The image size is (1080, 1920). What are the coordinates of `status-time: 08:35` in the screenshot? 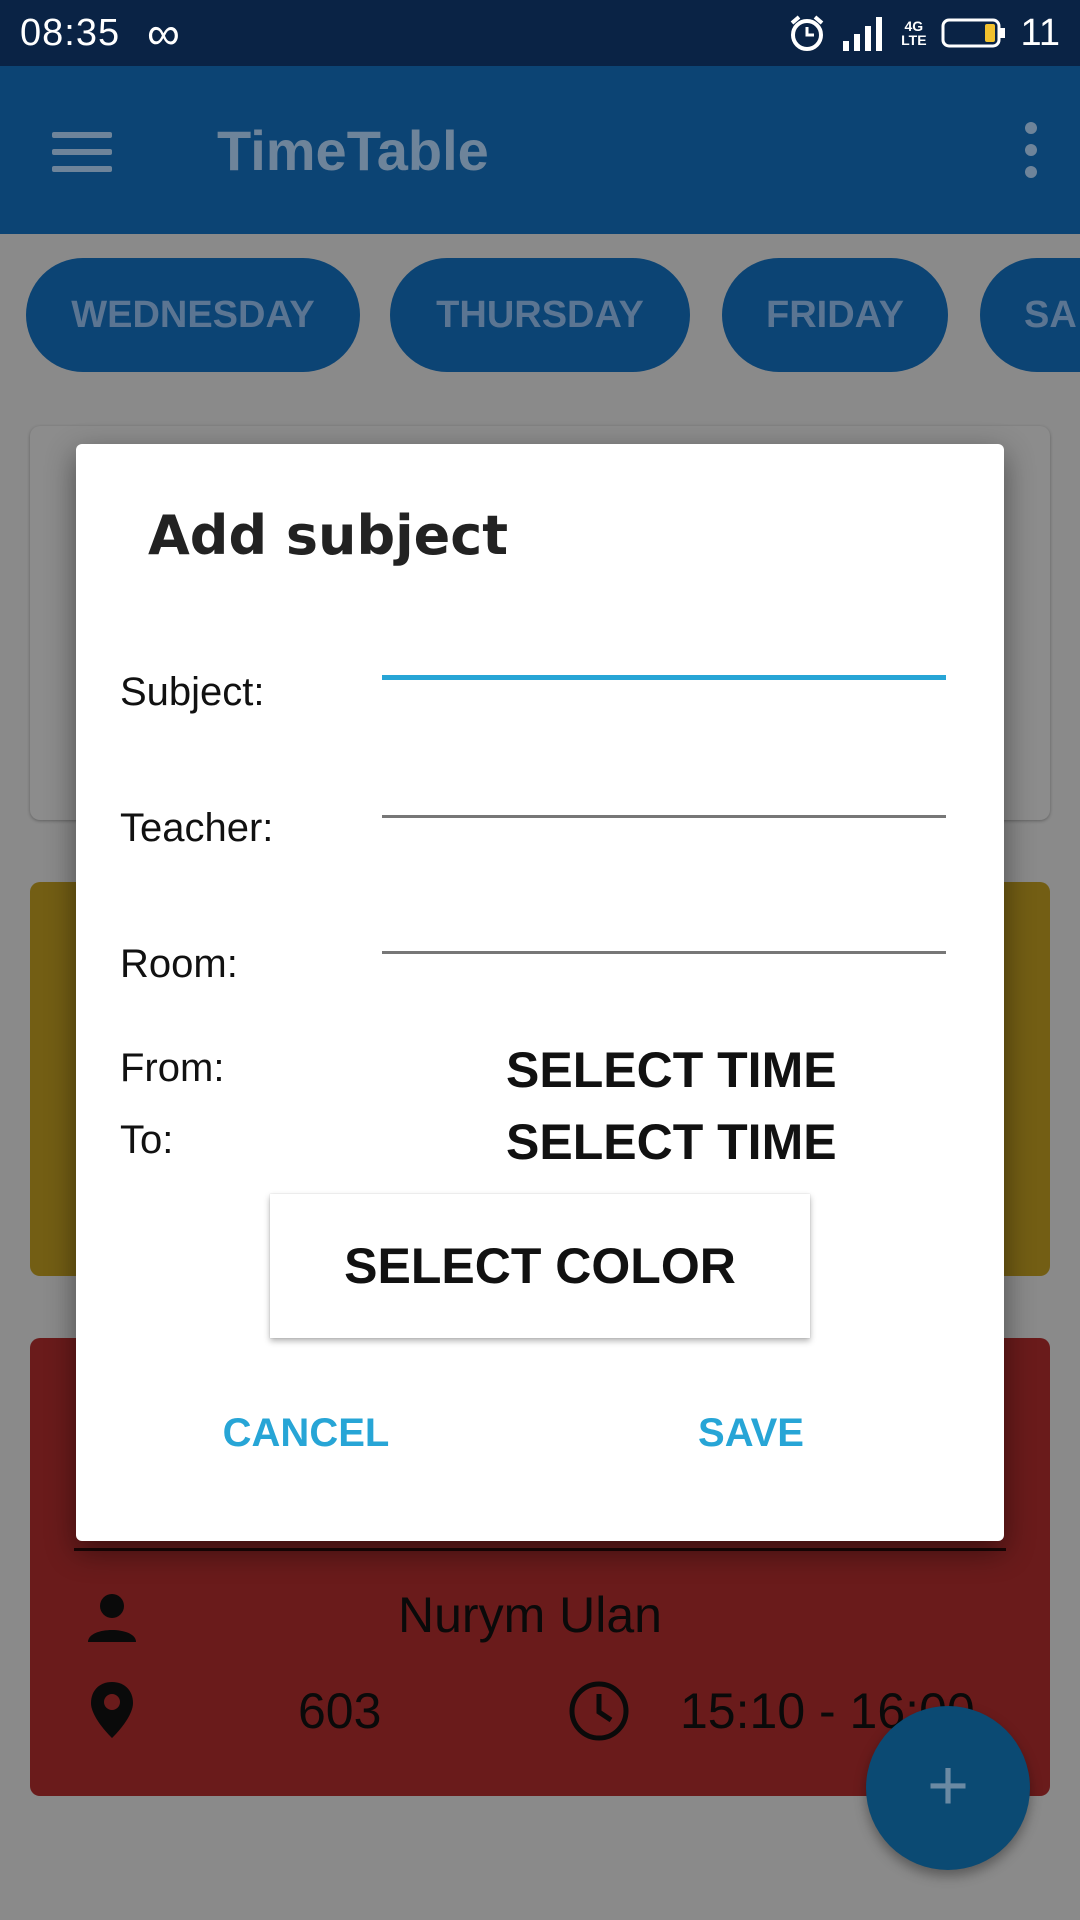 It's located at (70, 33).